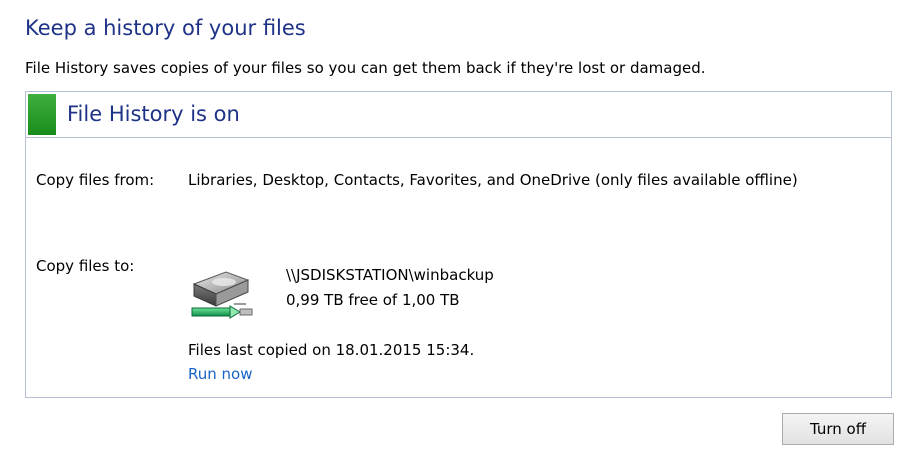  Describe the element at coordinates (42, 114) in the screenshot. I see `status-indicator` at that location.